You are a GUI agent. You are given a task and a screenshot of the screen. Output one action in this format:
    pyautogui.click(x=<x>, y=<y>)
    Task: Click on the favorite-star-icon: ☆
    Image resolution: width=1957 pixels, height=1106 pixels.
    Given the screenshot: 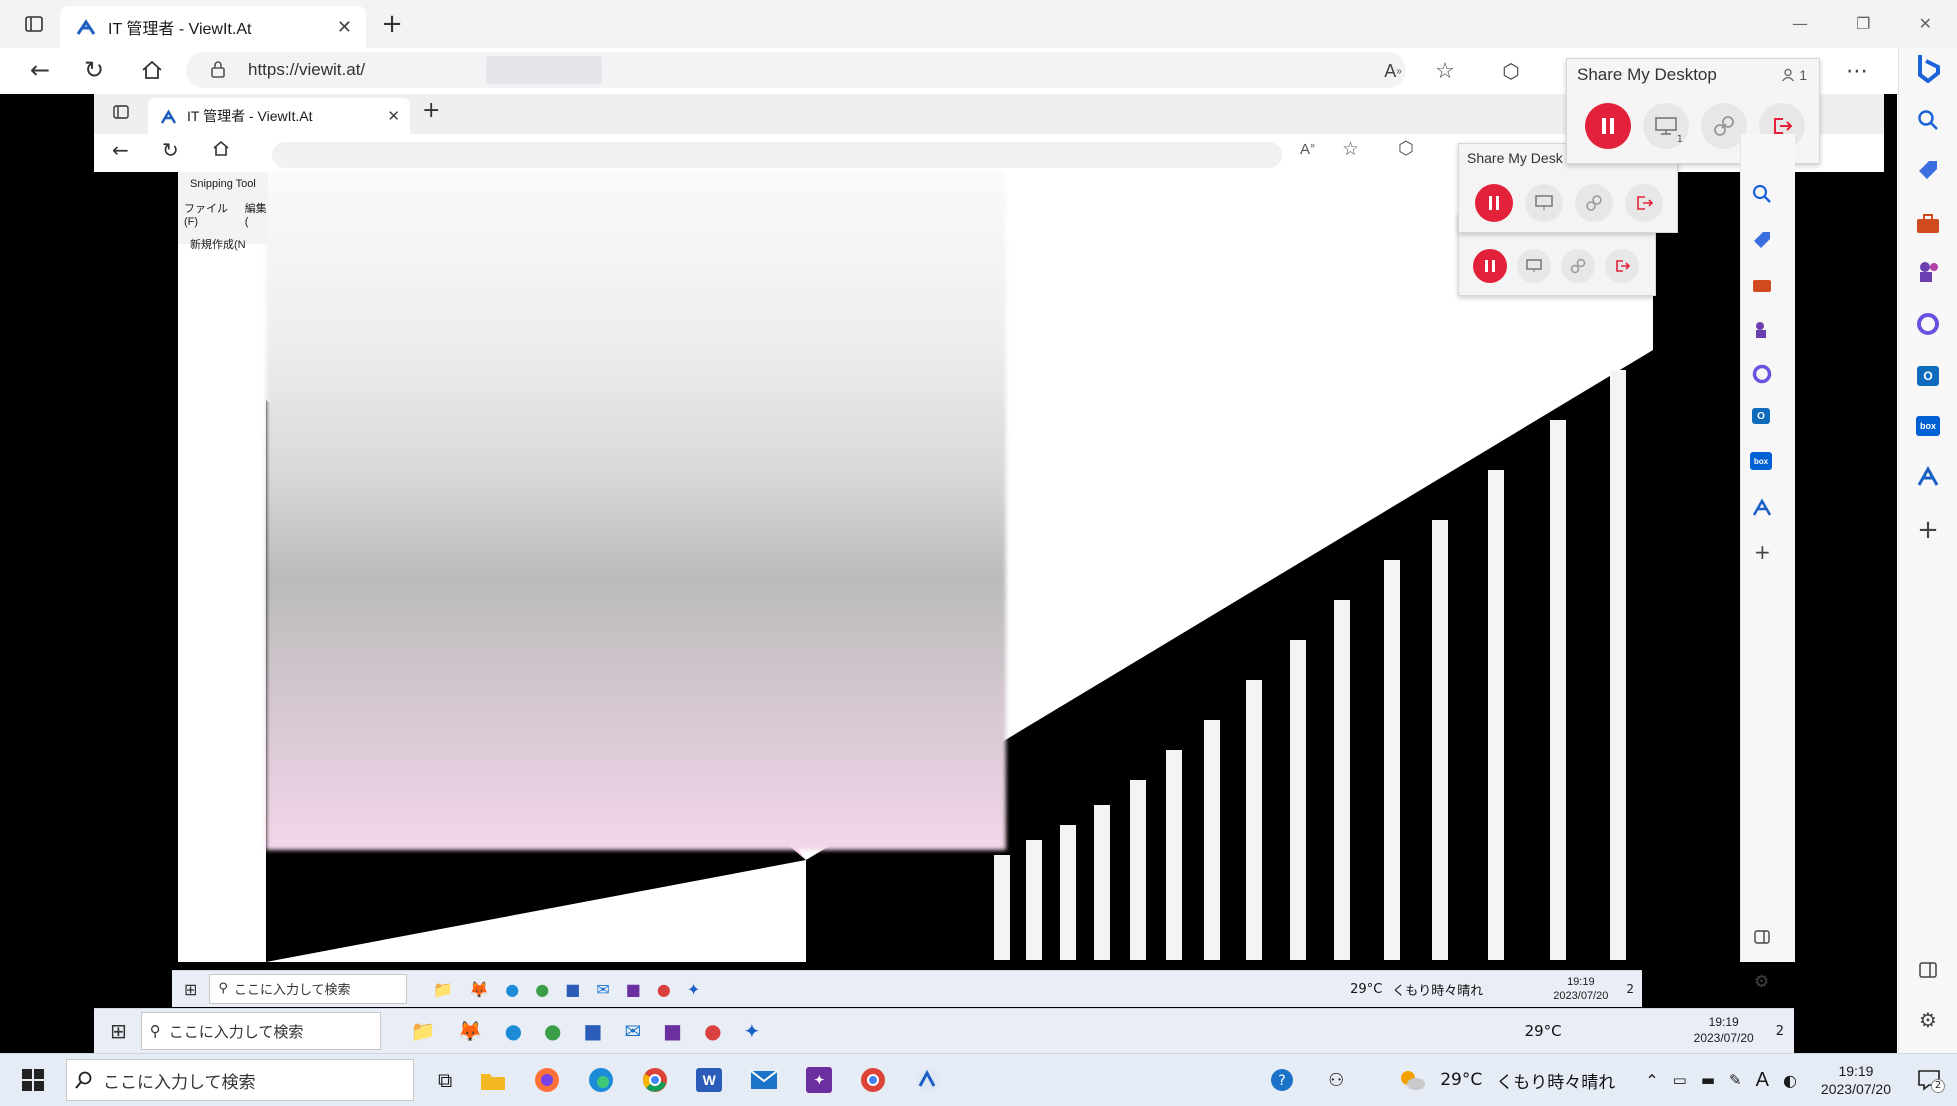 What is the action you would take?
    pyautogui.click(x=1445, y=71)
    